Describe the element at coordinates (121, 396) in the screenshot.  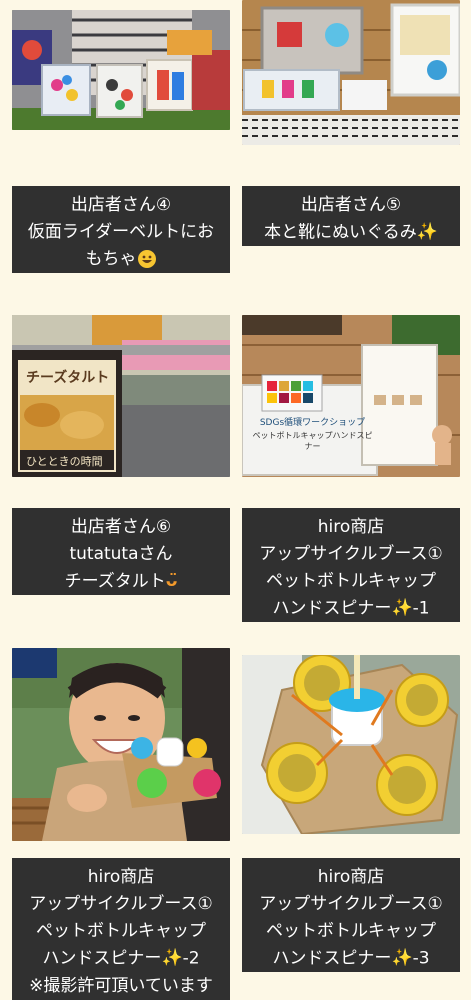
I see `photo-cheese-tart-stall: チーズタルト ひとときの時間` at that location.